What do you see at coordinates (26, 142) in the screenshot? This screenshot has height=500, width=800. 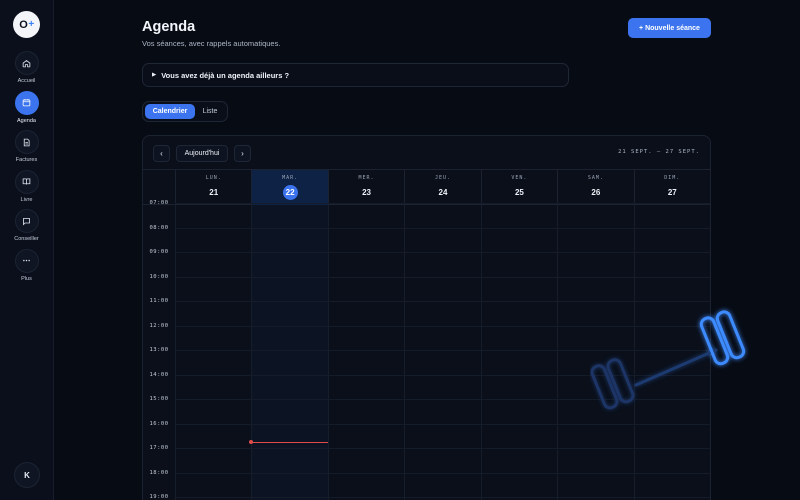 I see `invoice-icon` at bounding box center [26, 142].